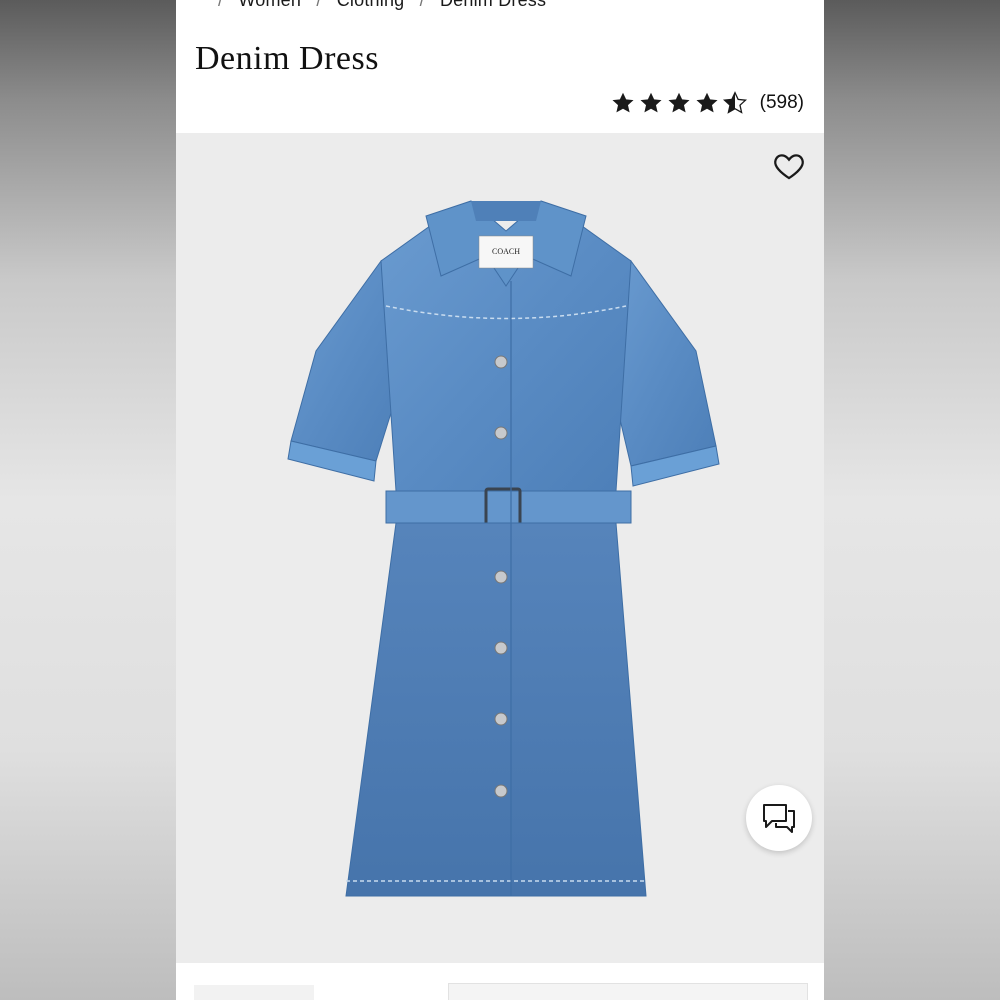  Describe the element at coordinates (493, 5) in the screenshot. I see `breadcrumb-item-current: Denim Dress` at that location.